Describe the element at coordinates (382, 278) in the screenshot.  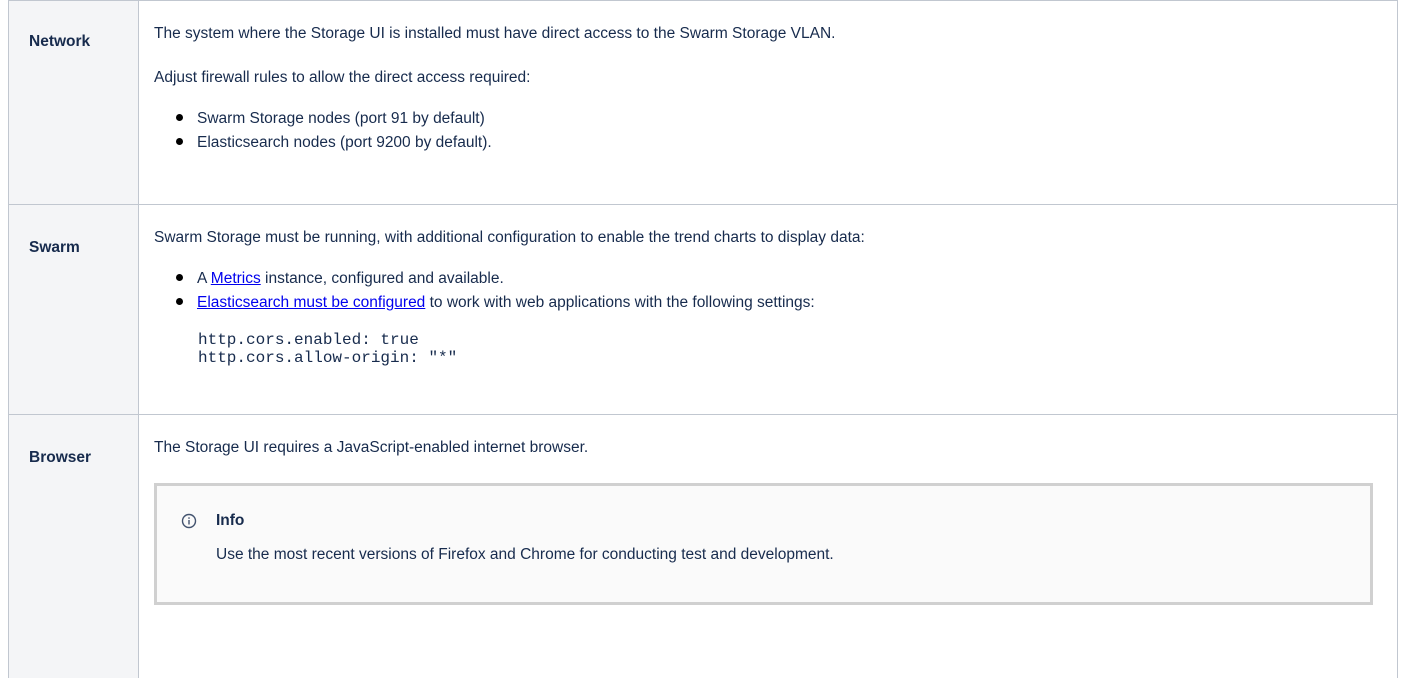
I see `list-item-suffix: instance, configured and available.` at that location.